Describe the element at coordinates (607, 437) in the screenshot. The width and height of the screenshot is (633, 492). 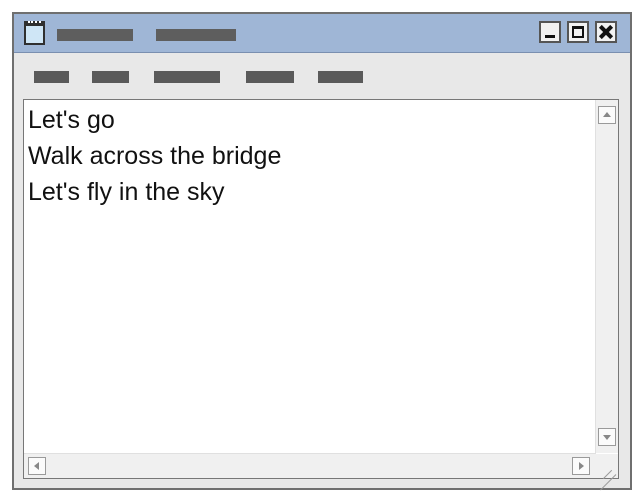
I see `scroll-down-button` at that location.